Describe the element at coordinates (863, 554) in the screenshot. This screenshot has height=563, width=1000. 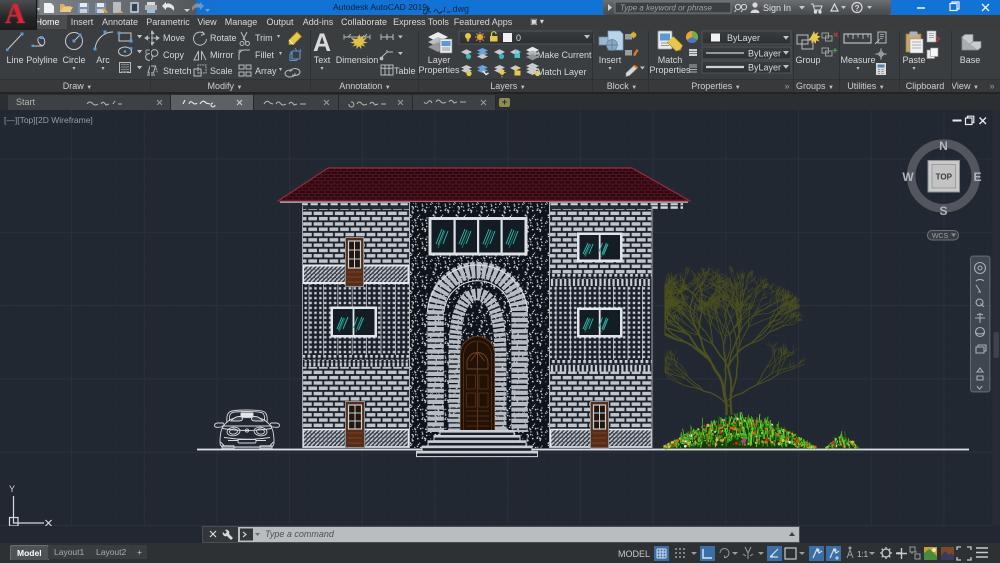
I see `svg-text: 1:1` at that location.